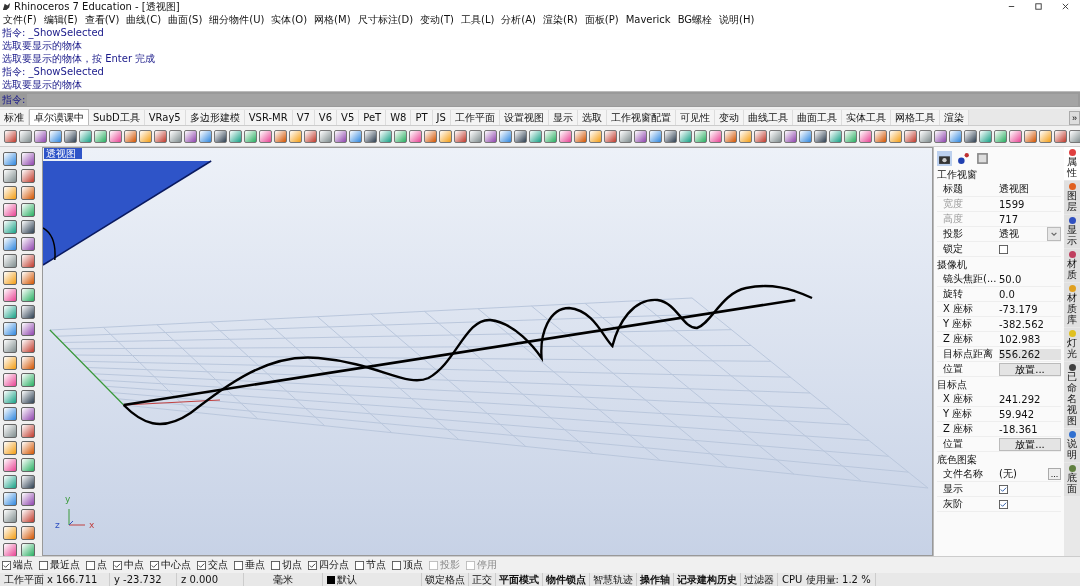 The height and width of the screenshot is (586, 1080). Describe the element at coordinates (134, 565) in the screenshot. I see `osnap-label: 中点` at that location.